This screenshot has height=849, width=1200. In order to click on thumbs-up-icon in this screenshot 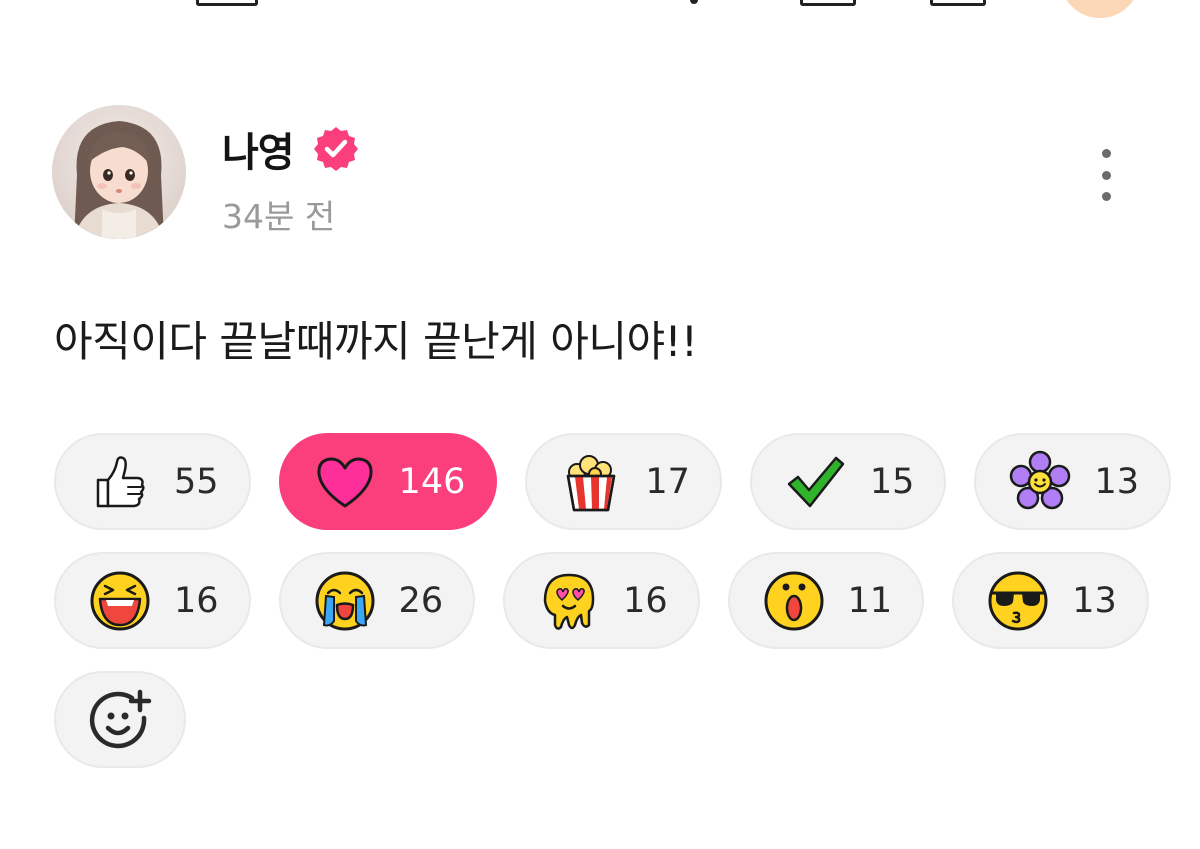, I will do `click(120, 481)`.